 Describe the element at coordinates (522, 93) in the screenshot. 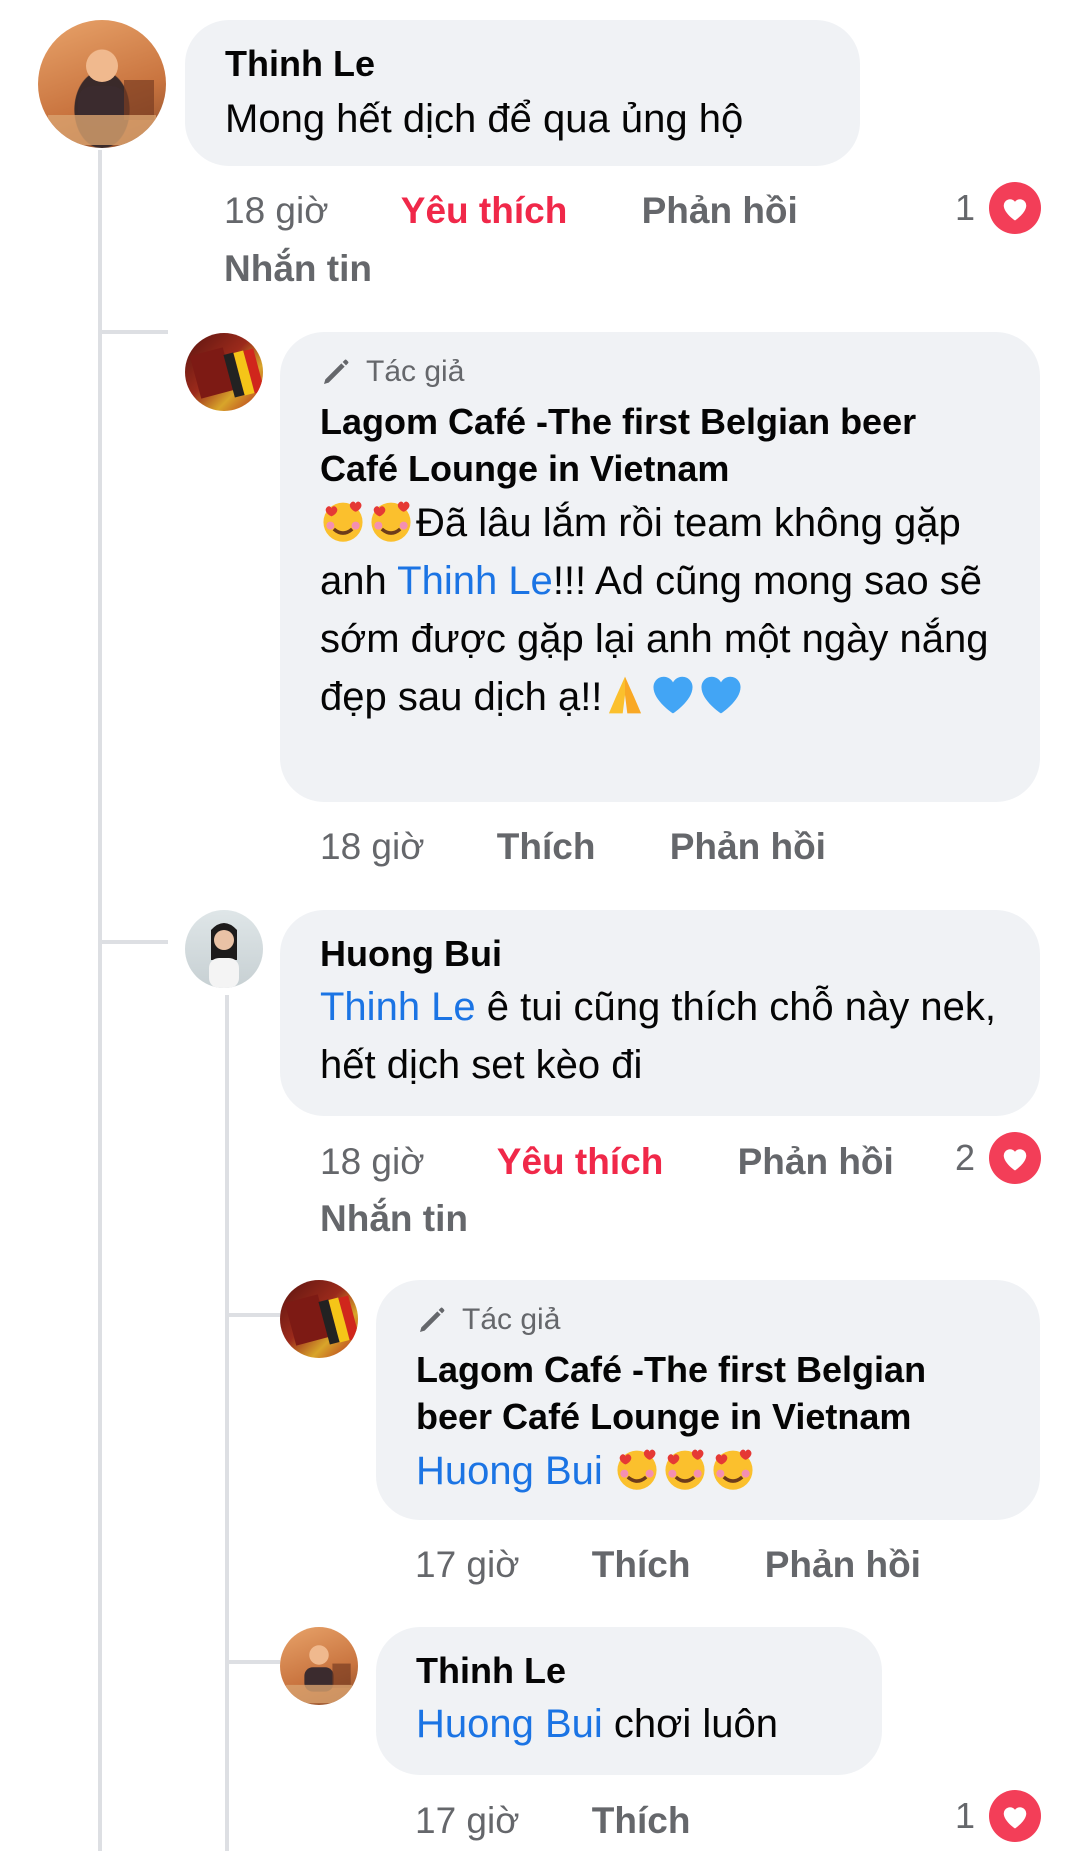

I see `comment-bubble-1: Thinh Le Mong hết dịch để qua ủng hộ` at that location.